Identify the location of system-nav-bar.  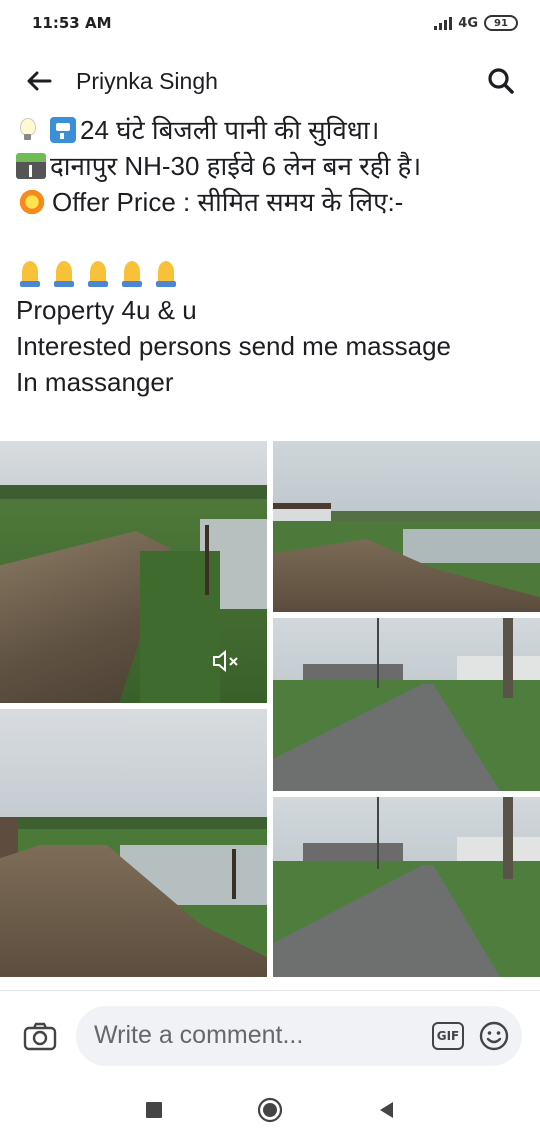
(270, 1110).